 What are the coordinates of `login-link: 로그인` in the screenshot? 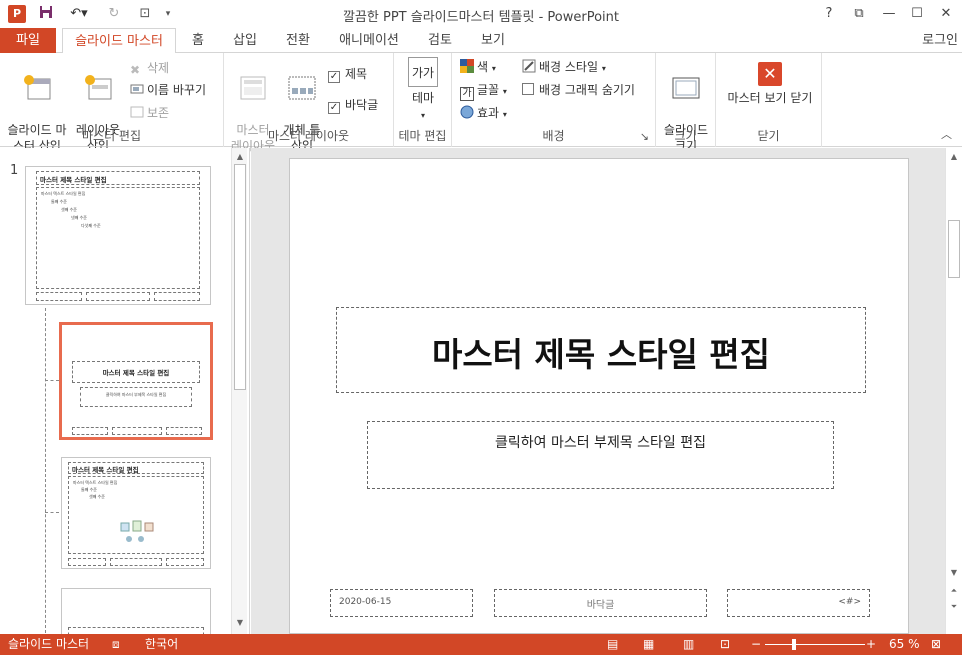 It's located at (940, 40).